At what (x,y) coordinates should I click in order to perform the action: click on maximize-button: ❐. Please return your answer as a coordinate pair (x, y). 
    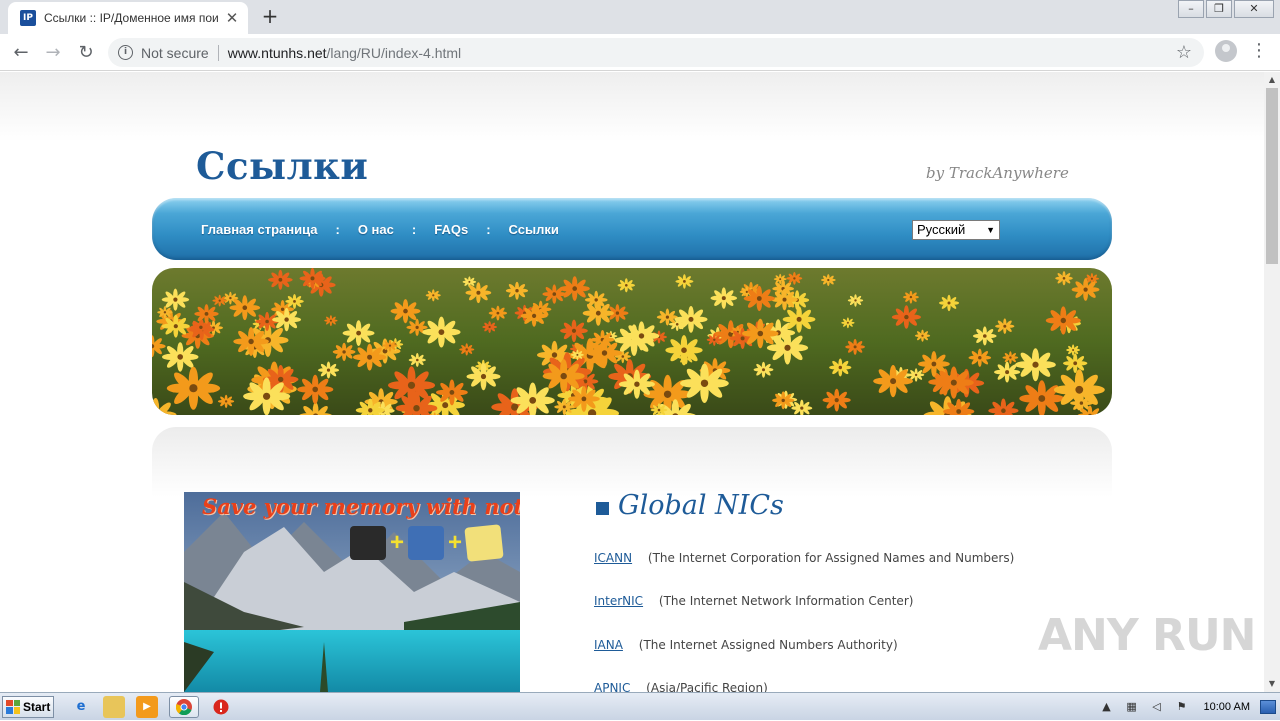
    Looking at the image, I should click on (1219, 9).